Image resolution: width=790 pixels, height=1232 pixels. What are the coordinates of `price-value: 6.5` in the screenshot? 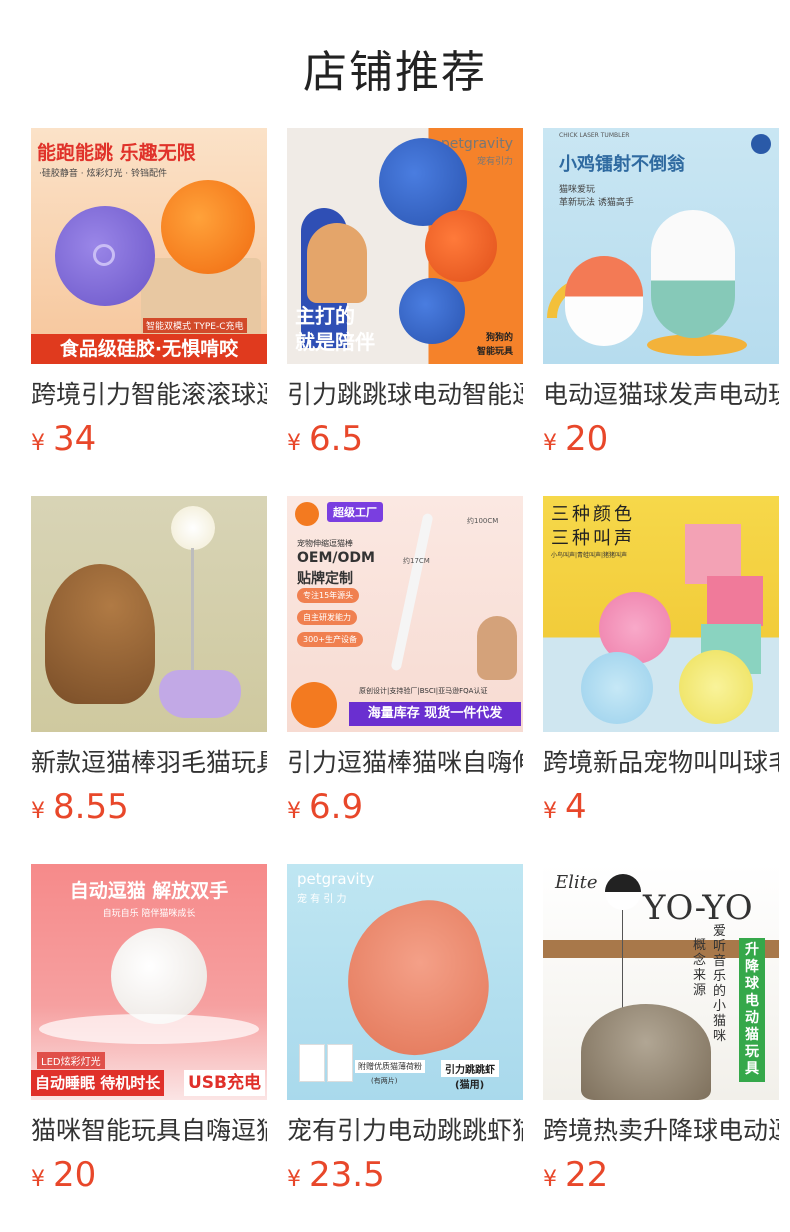 It's located at (336, 439).